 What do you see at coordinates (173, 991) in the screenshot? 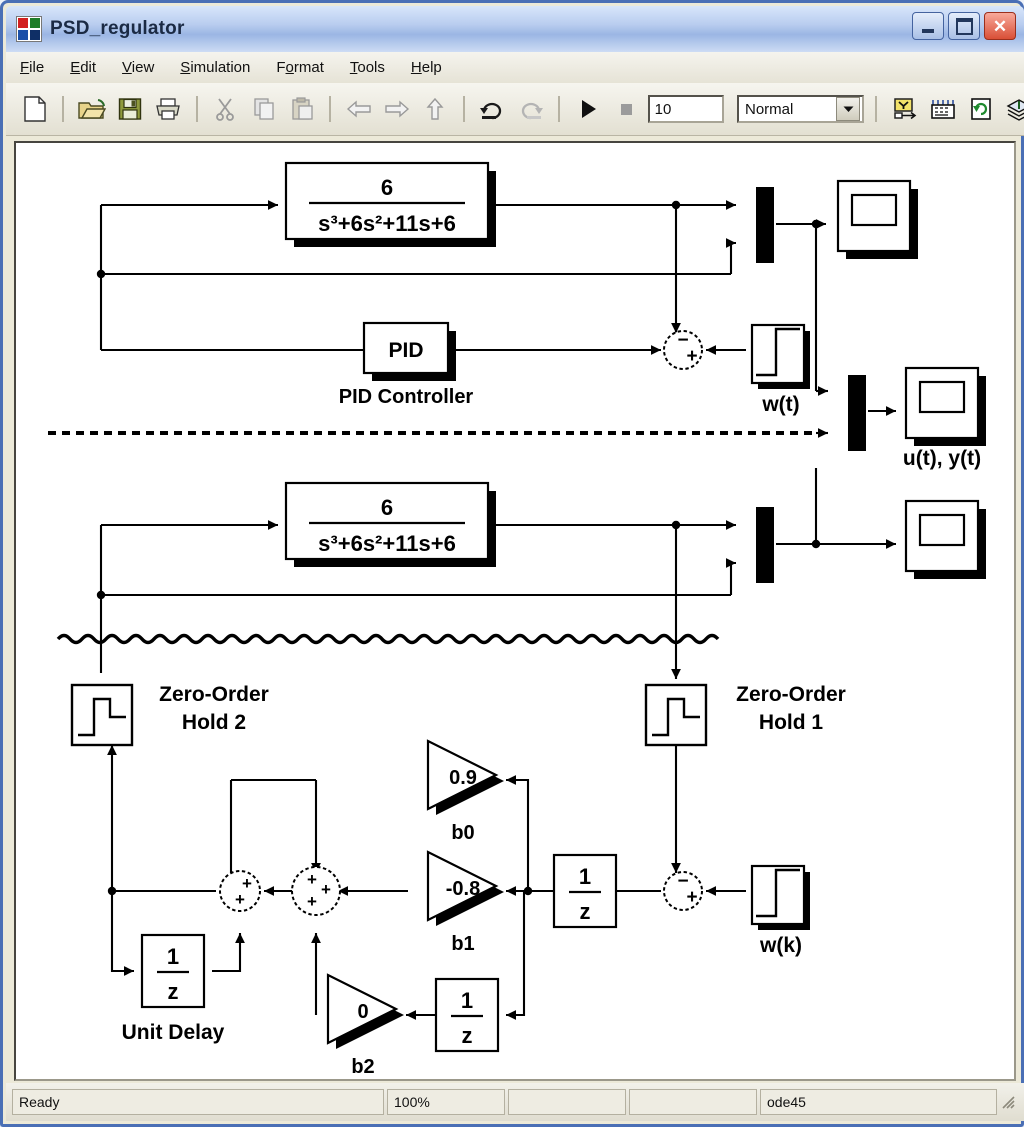
I see `delay-denominator-main: z` at bounding box center [173, 991].